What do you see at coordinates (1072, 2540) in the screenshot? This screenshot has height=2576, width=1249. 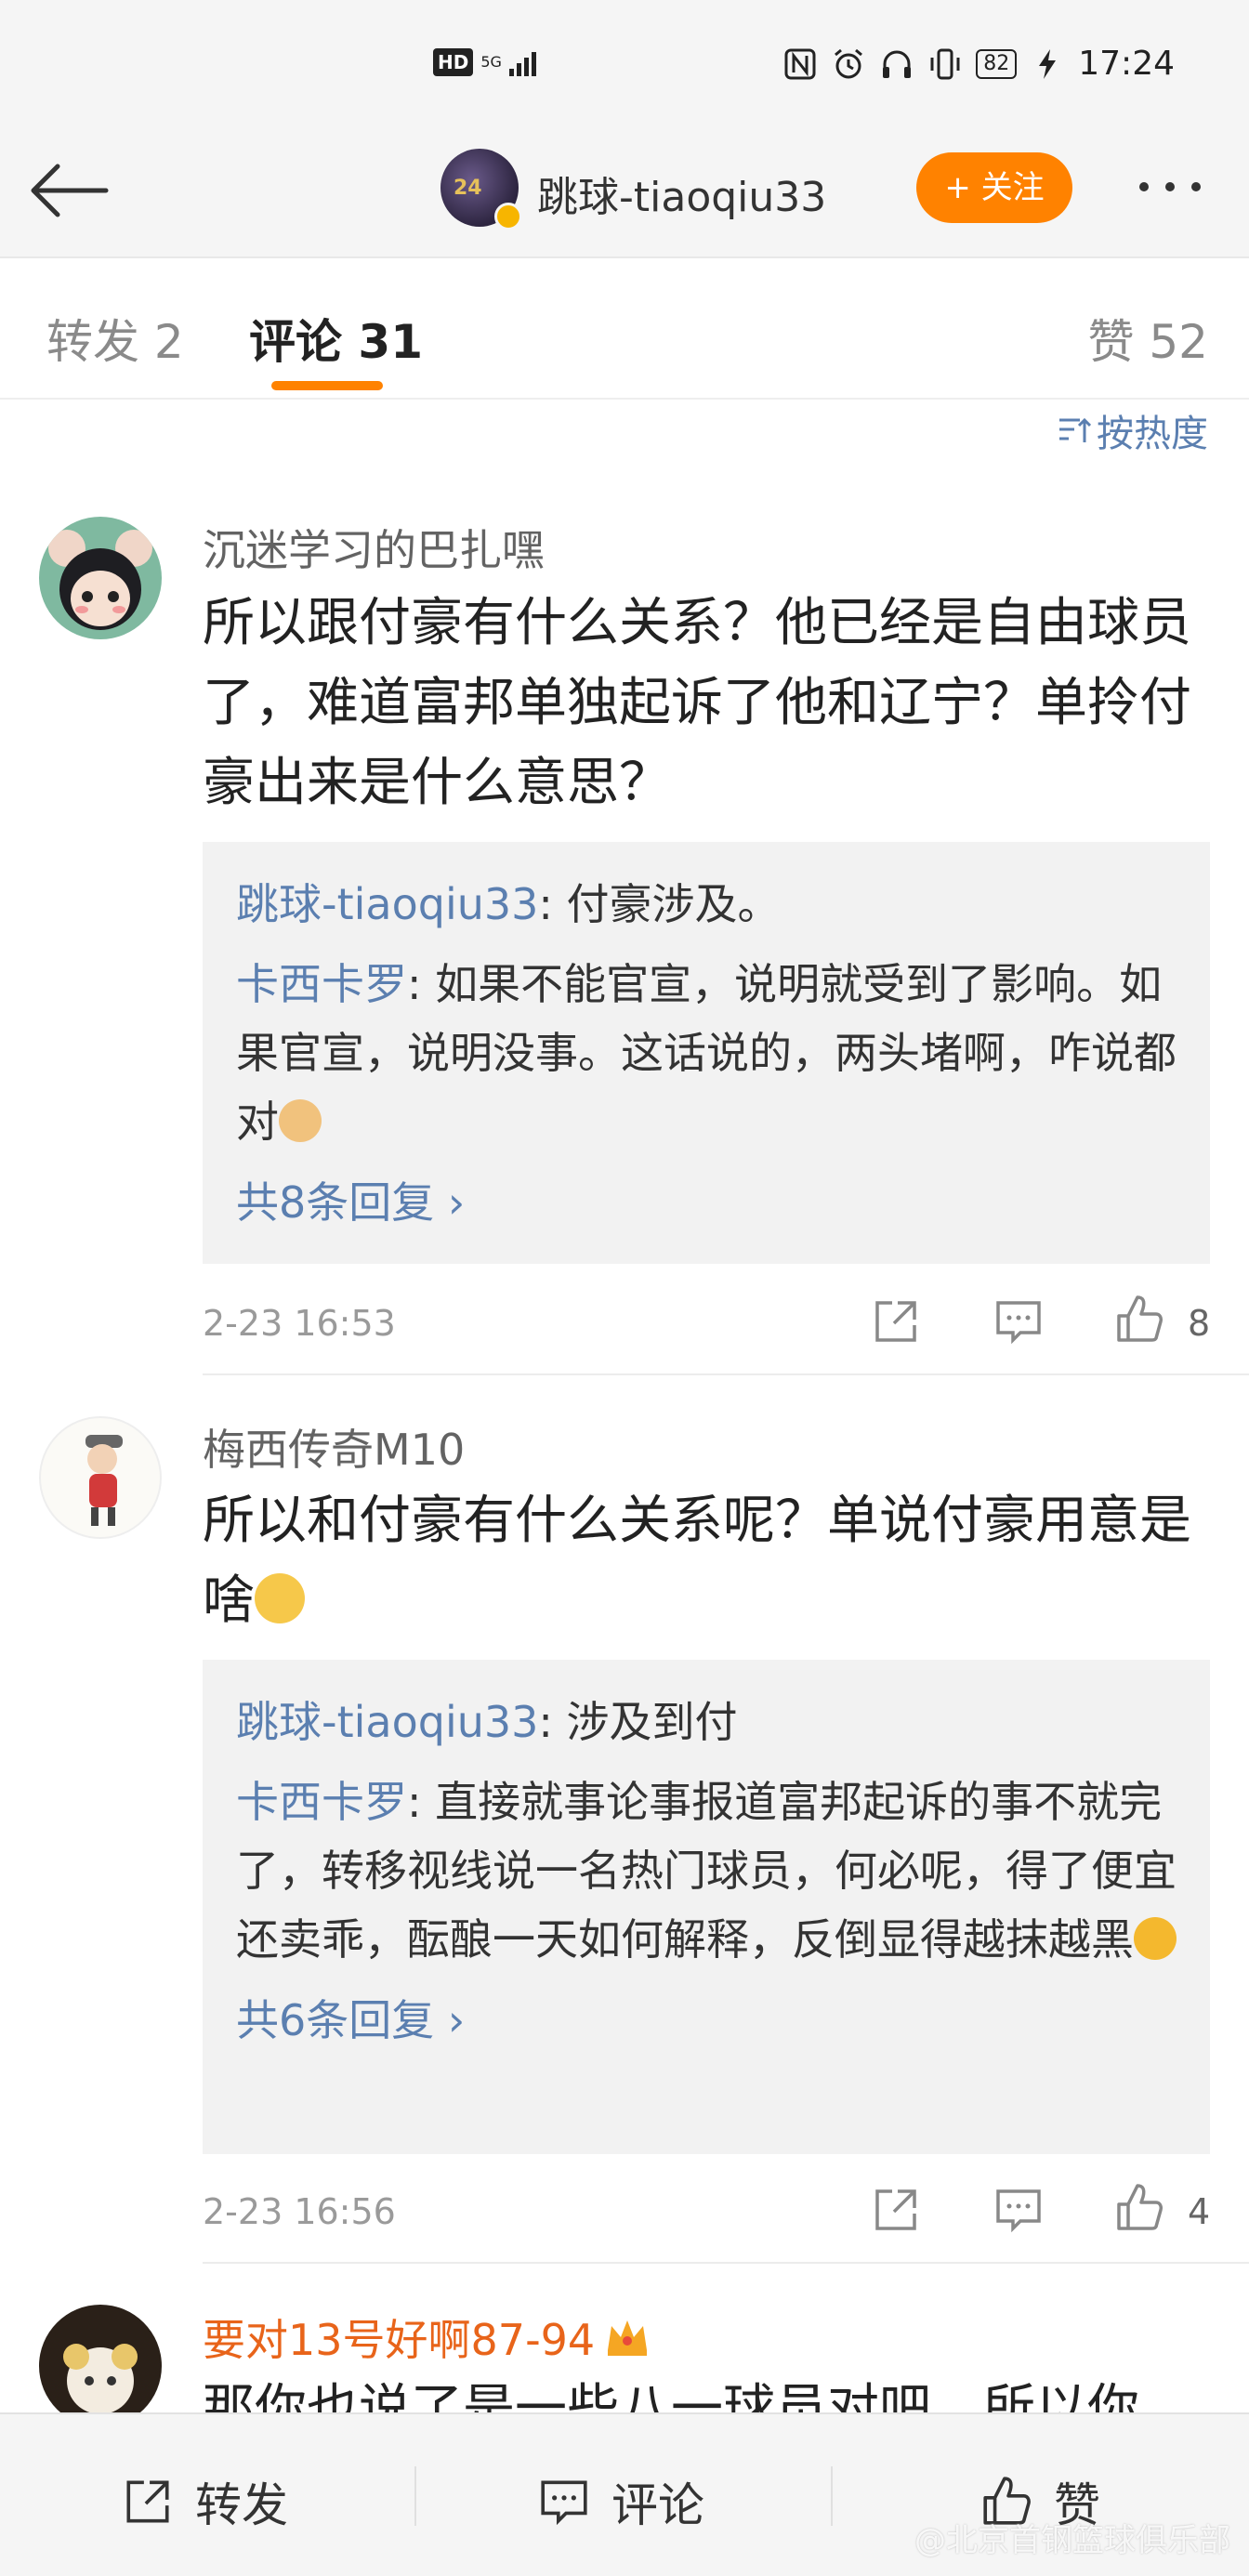 I see `watermark: @北京首钢篮球俱乐部` at bounding box center [1072, 2540].